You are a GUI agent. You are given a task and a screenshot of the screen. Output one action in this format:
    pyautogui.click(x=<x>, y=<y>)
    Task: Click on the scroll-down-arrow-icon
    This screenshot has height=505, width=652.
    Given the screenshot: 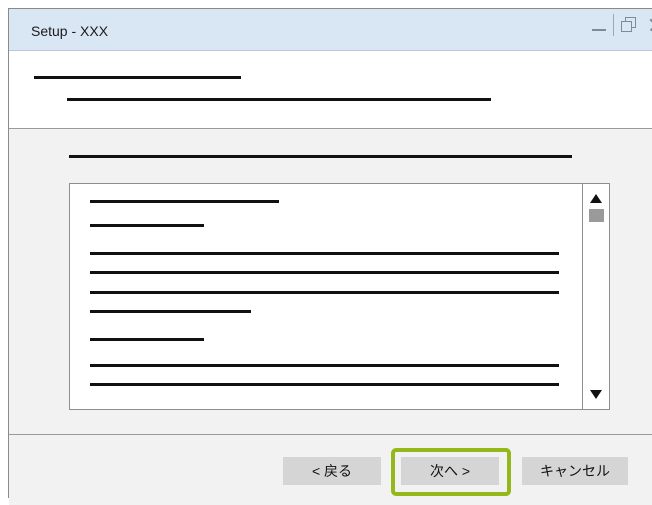 What is the action you would take?
    pyautogui.click(x=596, y=394)
    